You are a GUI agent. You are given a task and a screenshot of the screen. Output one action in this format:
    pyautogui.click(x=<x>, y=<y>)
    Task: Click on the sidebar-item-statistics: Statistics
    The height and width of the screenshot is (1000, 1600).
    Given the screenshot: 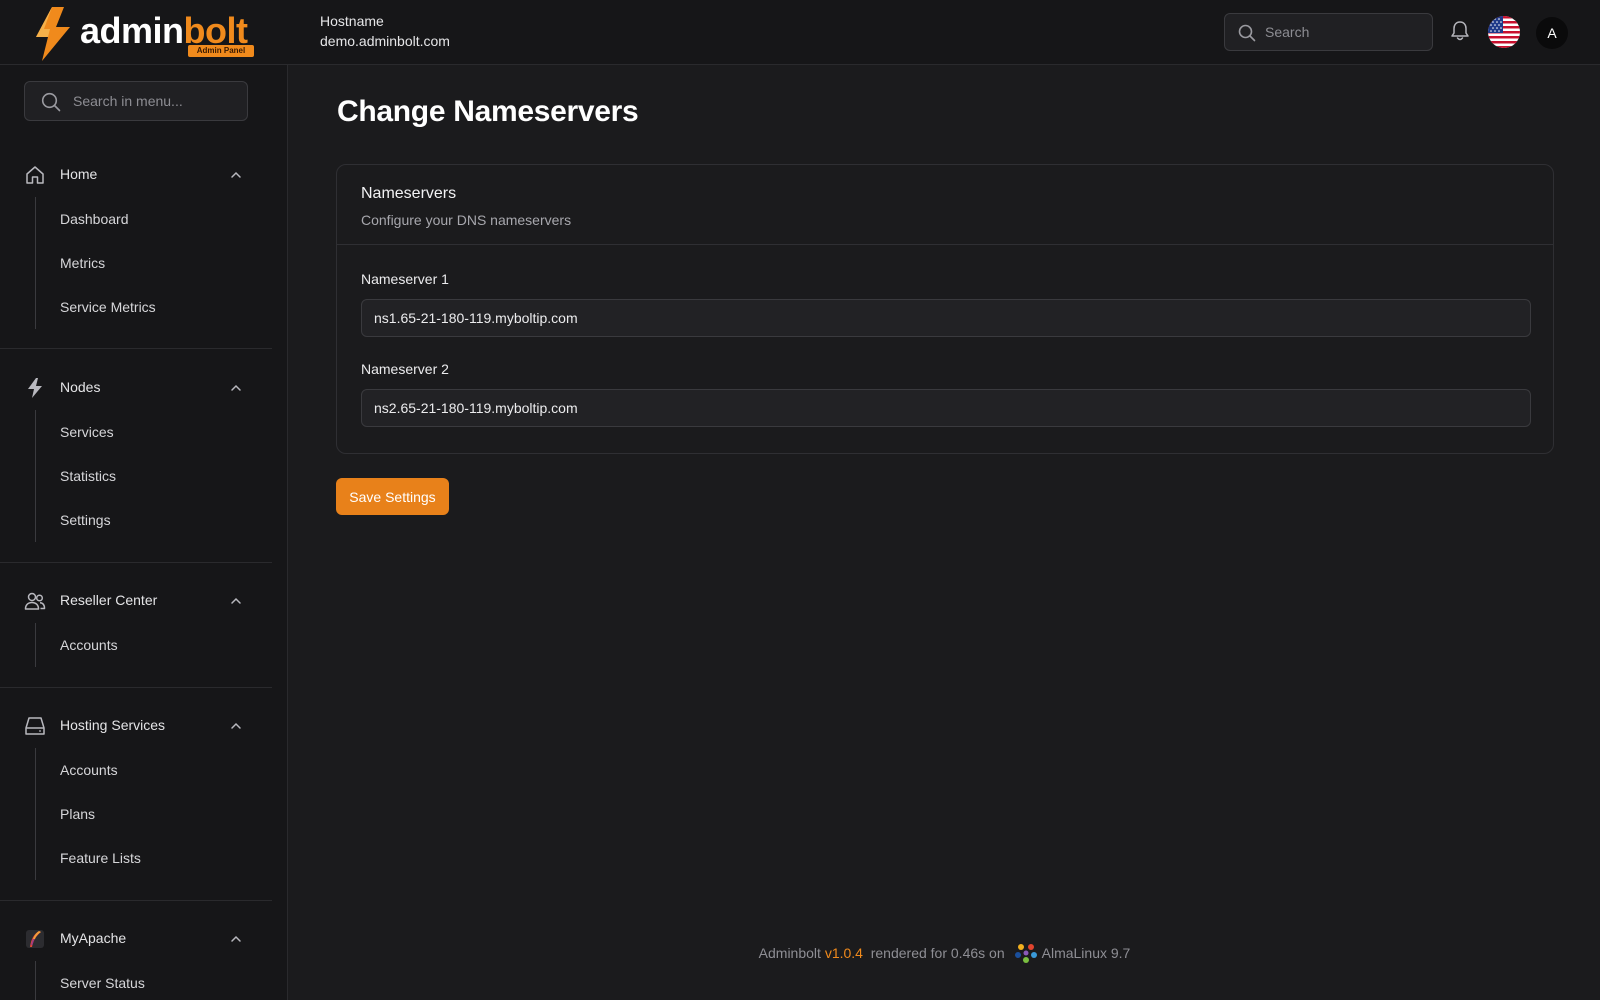 What is the action you would take?
    pyautogui.click(x=154, y=476)
    